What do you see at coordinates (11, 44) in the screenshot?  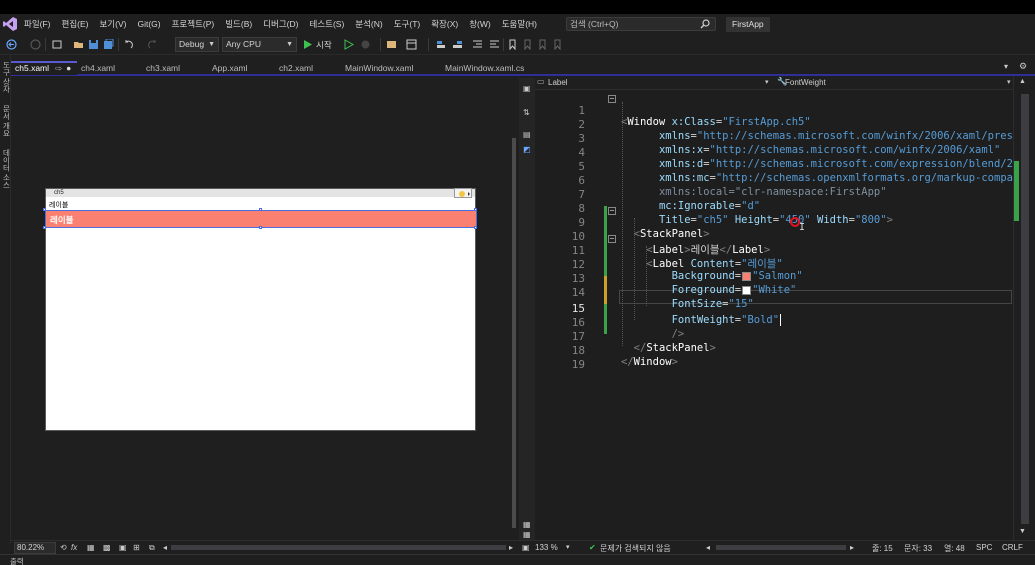 I see `navigate-back-icon` at bounding box center [11, 44].